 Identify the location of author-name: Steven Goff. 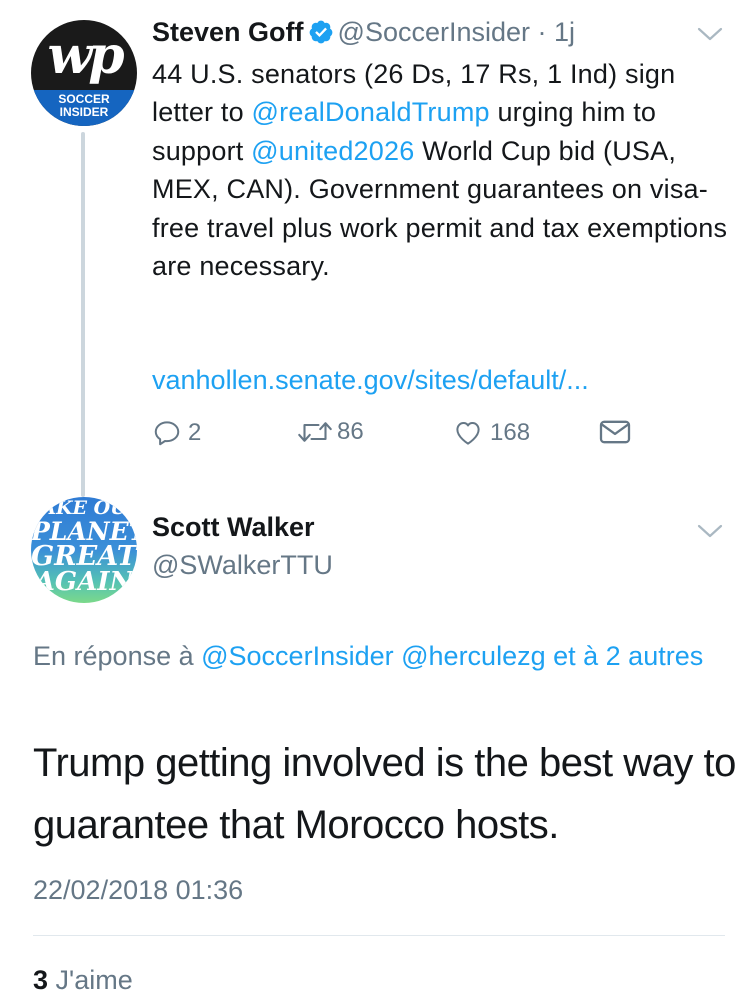
(228, 32).